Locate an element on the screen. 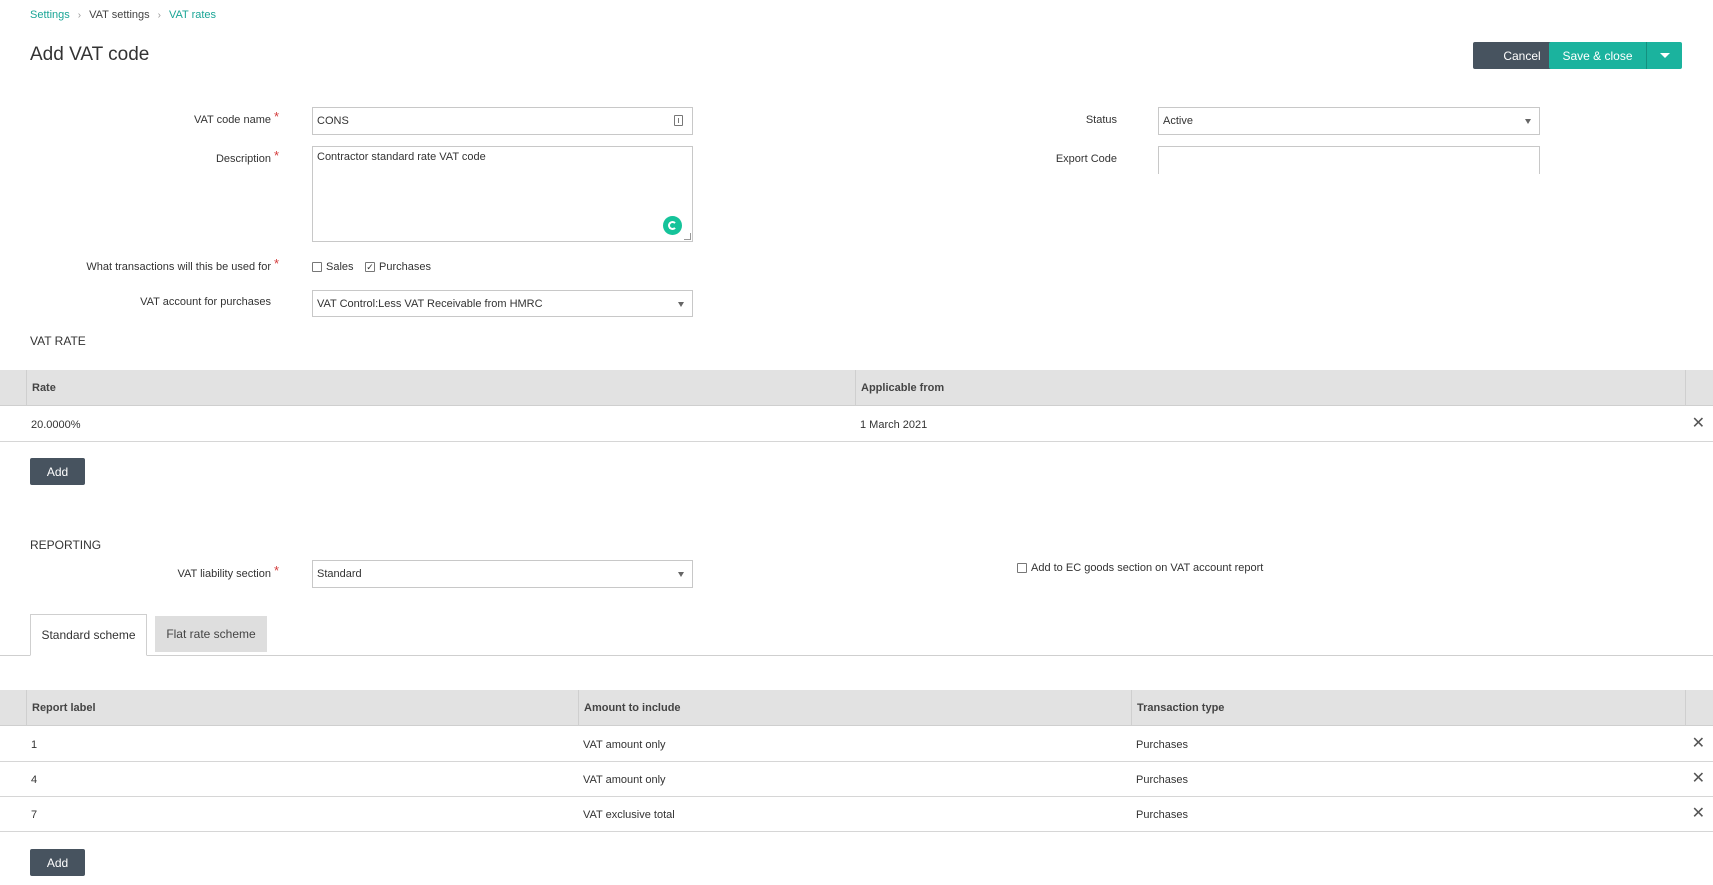  rate-cell: 20.0000% is located at coordinates (56, 424).